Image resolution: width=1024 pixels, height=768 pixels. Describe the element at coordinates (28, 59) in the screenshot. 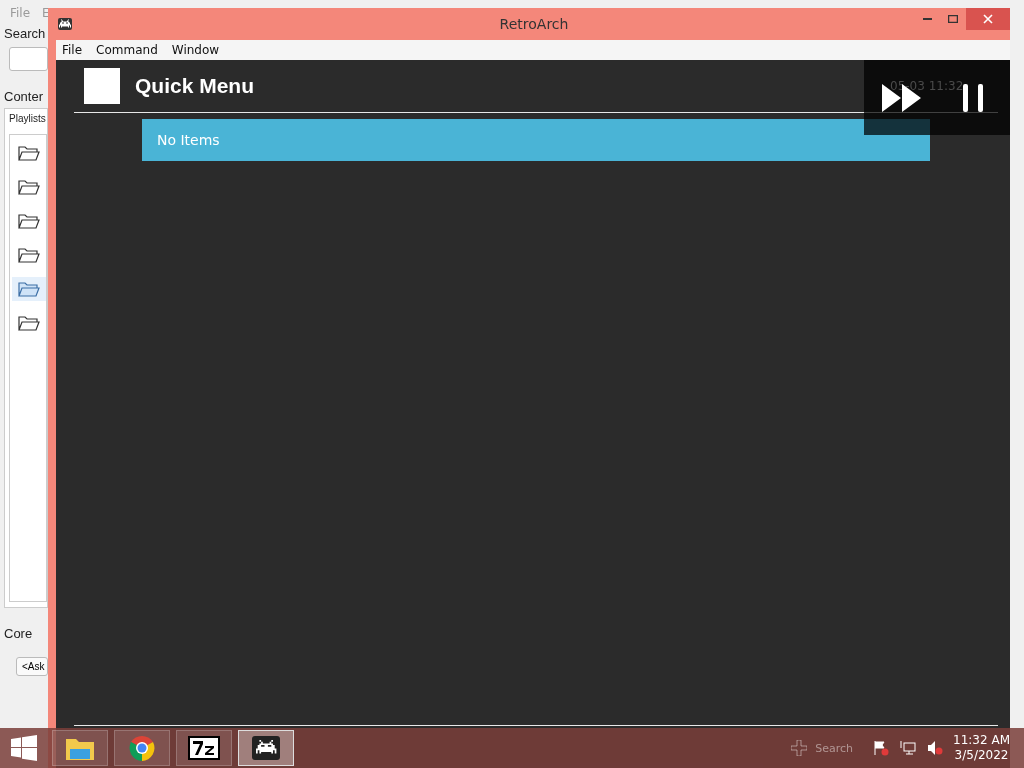

I see `search-field` at that location.